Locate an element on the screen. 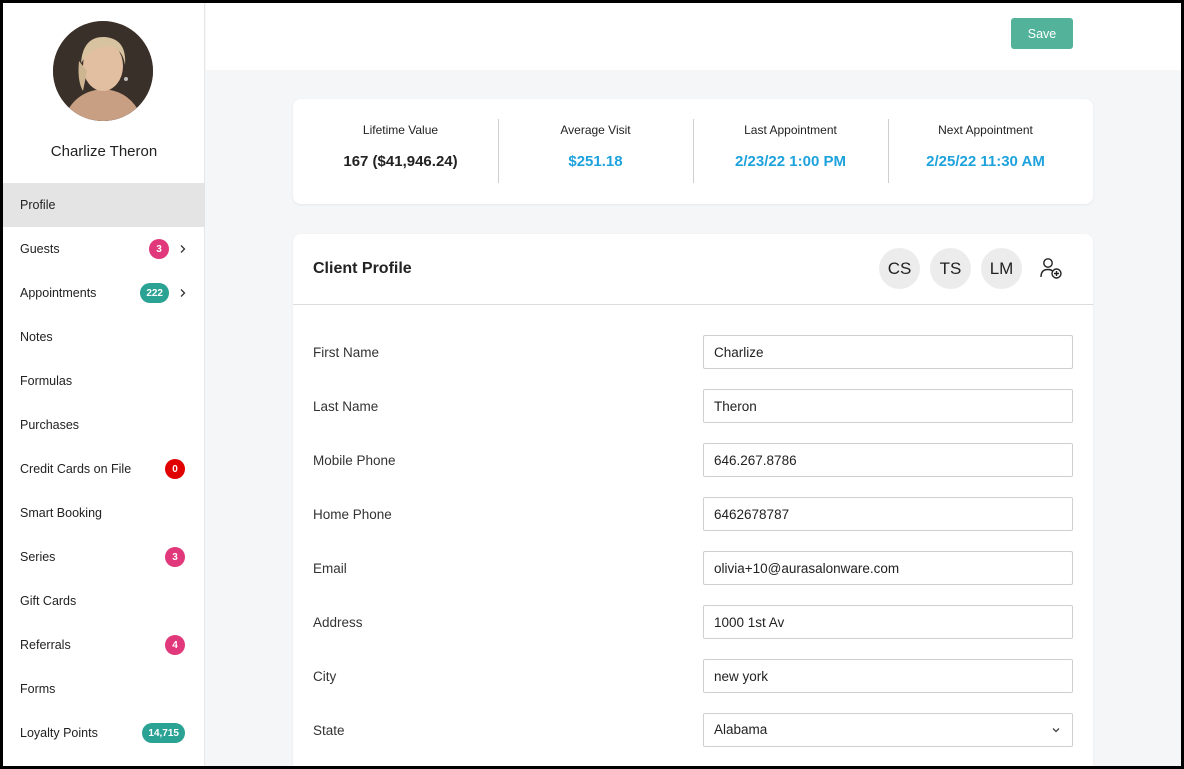 The height and width of the screenshot is (769, 1184). client-profile-title: Client Profile is located at coordinates (362, 268).